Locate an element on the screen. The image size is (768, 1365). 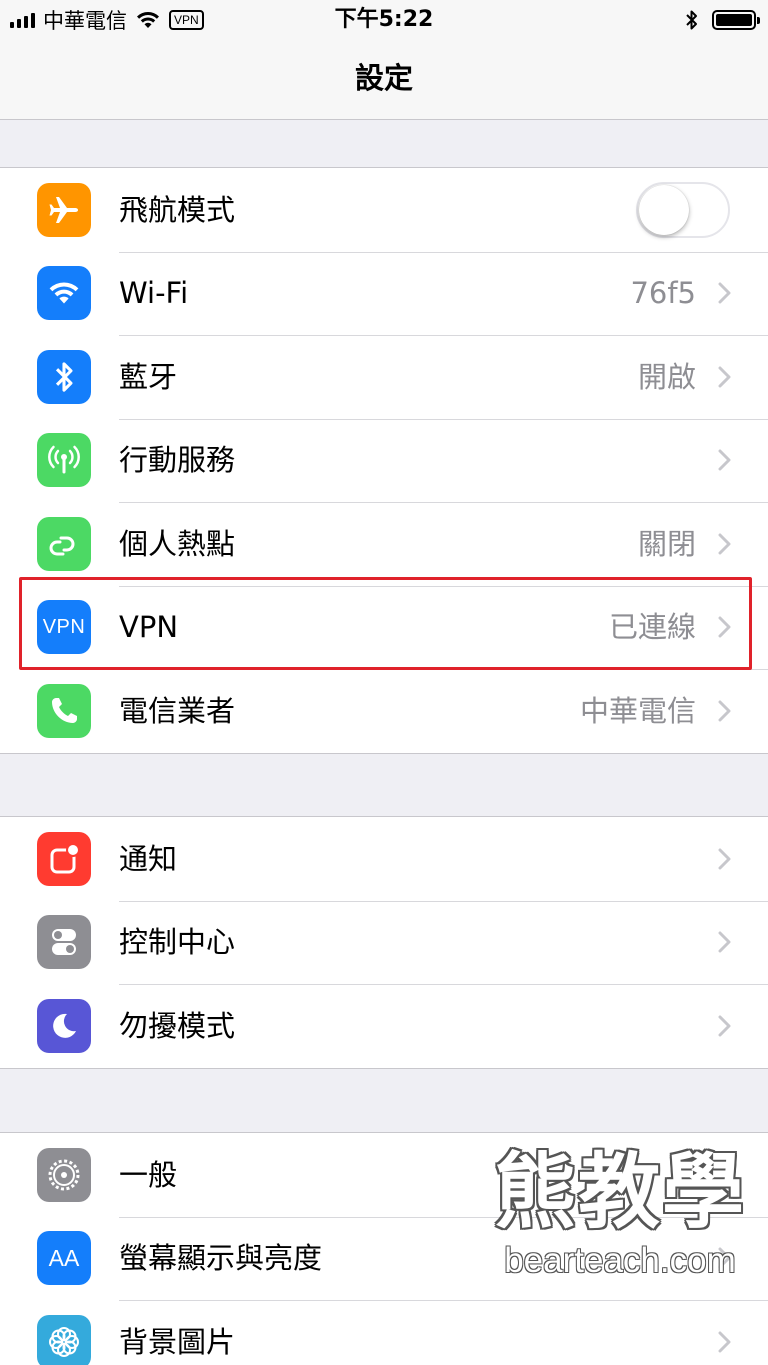
status-right is located at coordinates (722, 20).